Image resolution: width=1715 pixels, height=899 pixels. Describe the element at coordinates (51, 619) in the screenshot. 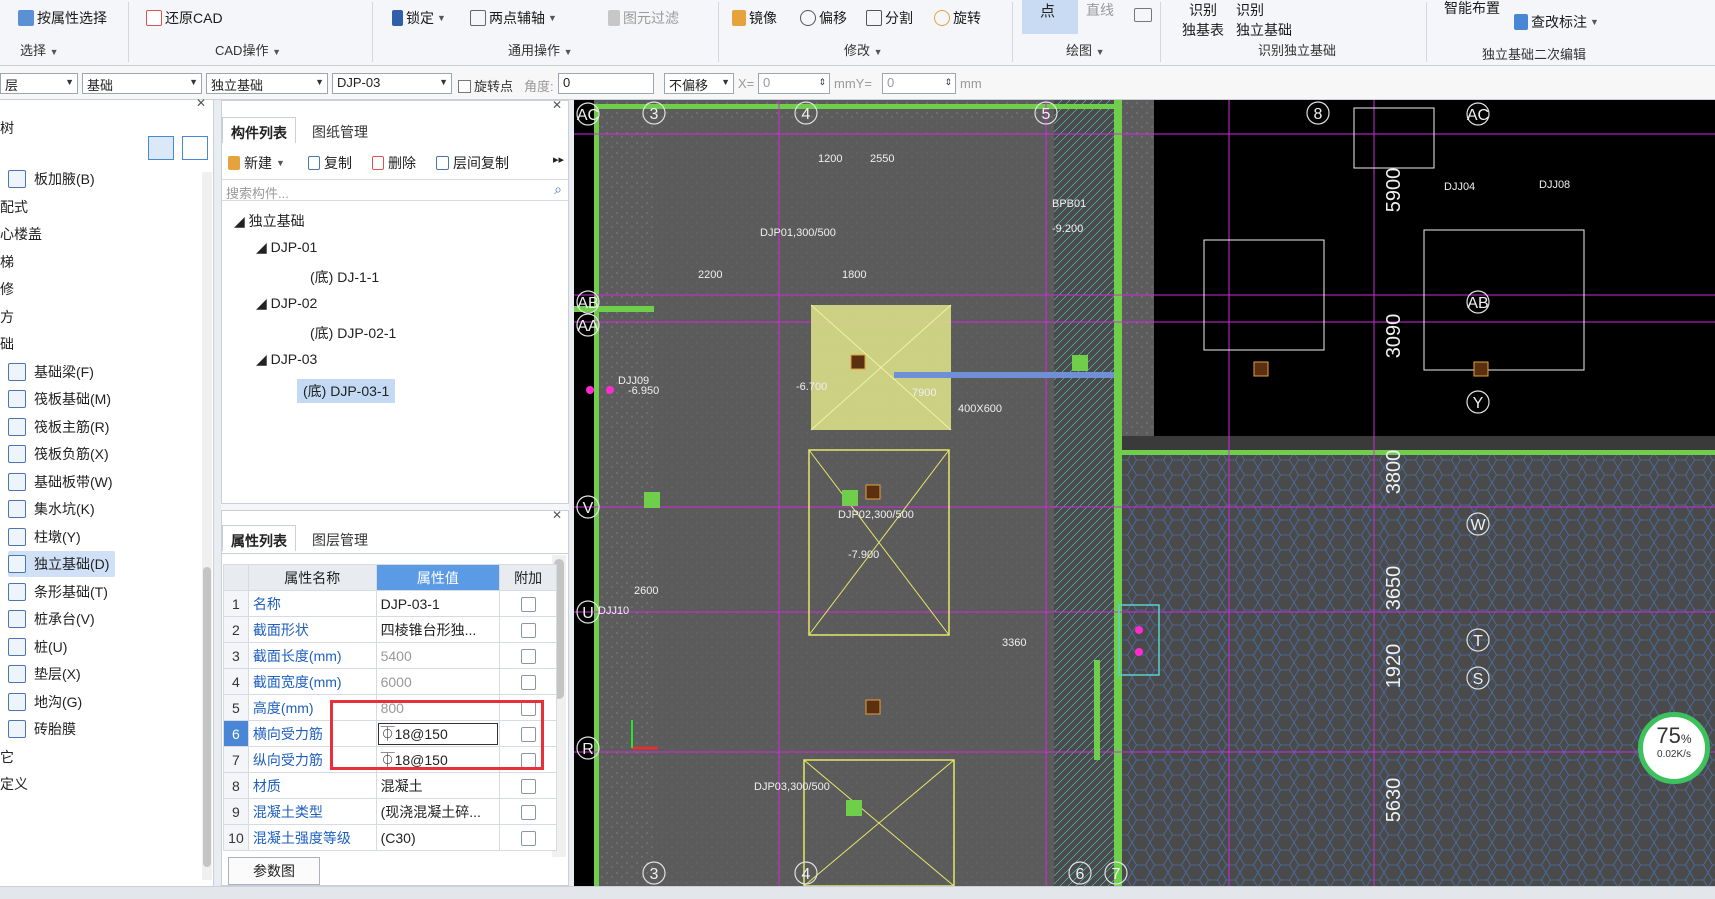

I see `sidebar-item: 桩承台(V)` at that location.